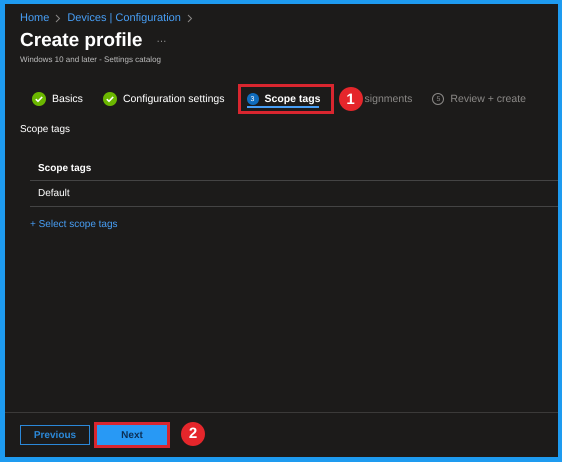  What do you see at coordinates (161, 41) in the screenshot?
I see `more-button: ···` at bounding box center [161, 41].